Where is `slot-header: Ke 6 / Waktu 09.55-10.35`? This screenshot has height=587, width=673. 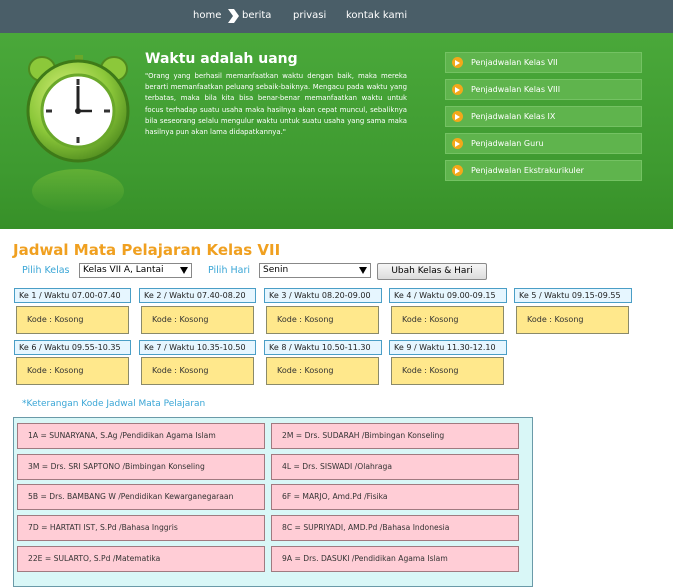 slot-header: Ke 6 / Waktu 09.55-10.35 is located at coordinates (72, 347).